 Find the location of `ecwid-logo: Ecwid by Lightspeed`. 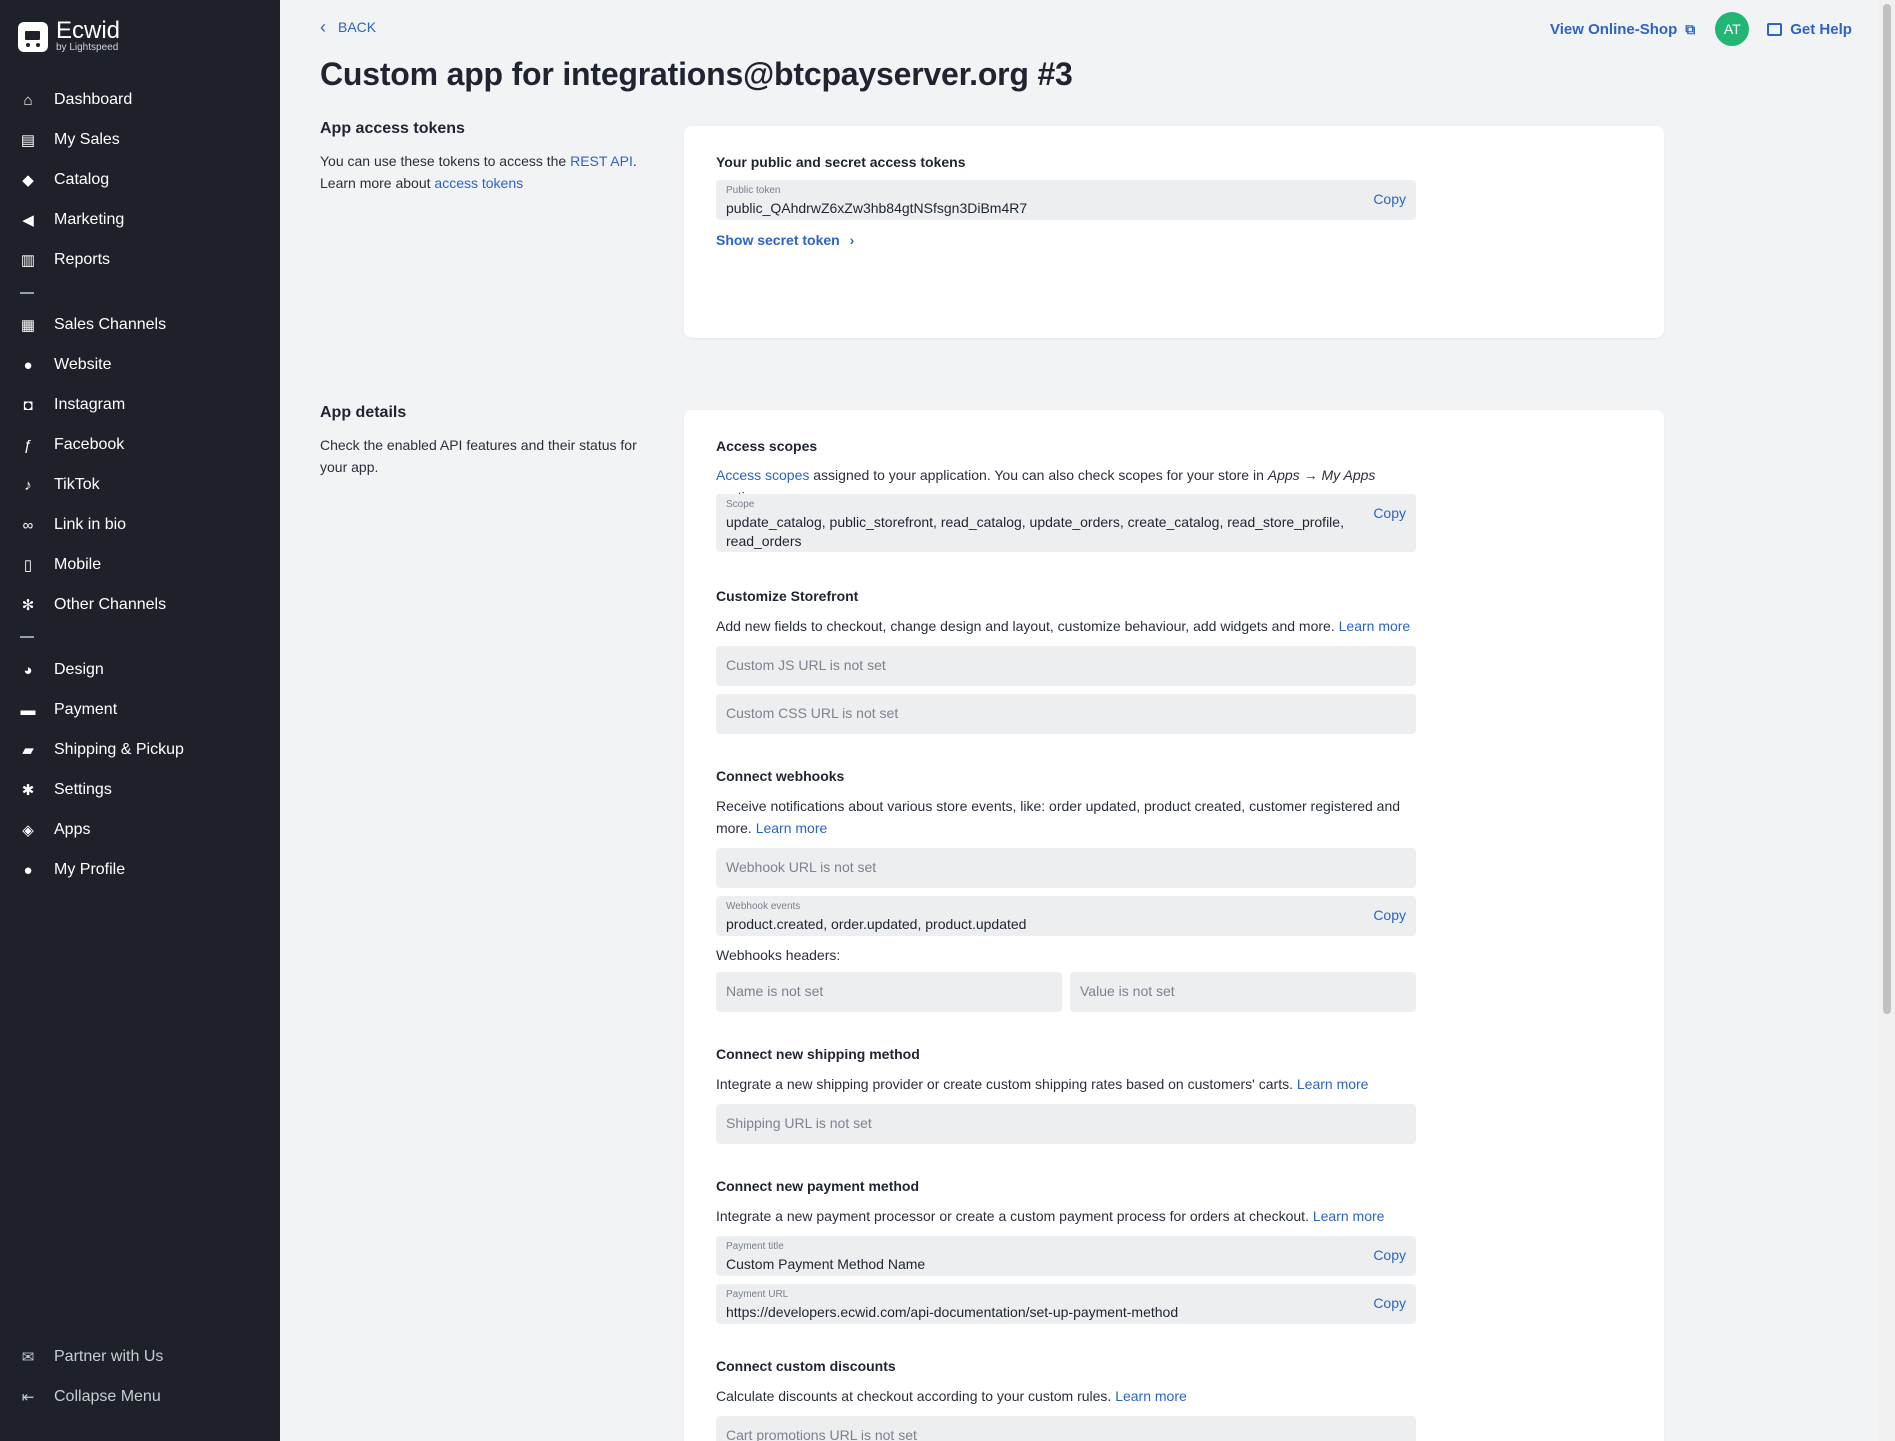

ecwid-logo: Ecwid by Lightspeed is located at coordinates (69, 35).